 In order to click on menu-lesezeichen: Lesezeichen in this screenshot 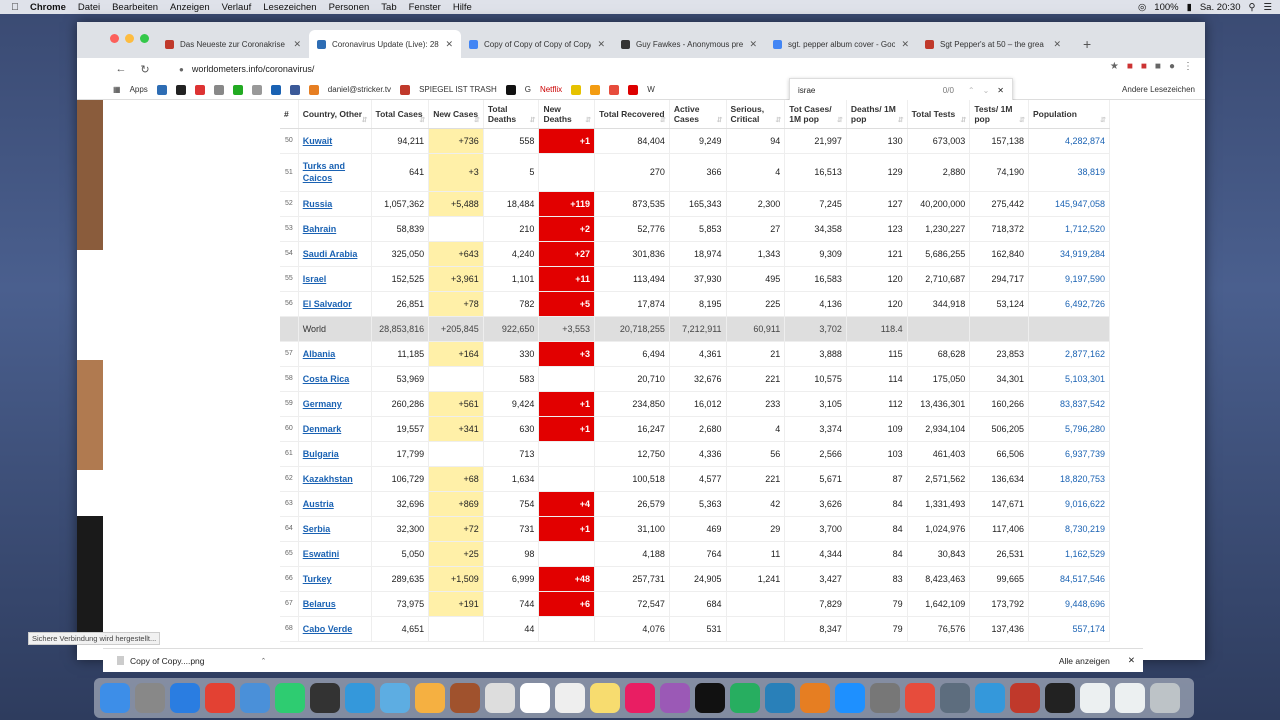, I will do `click(289, 7)`.